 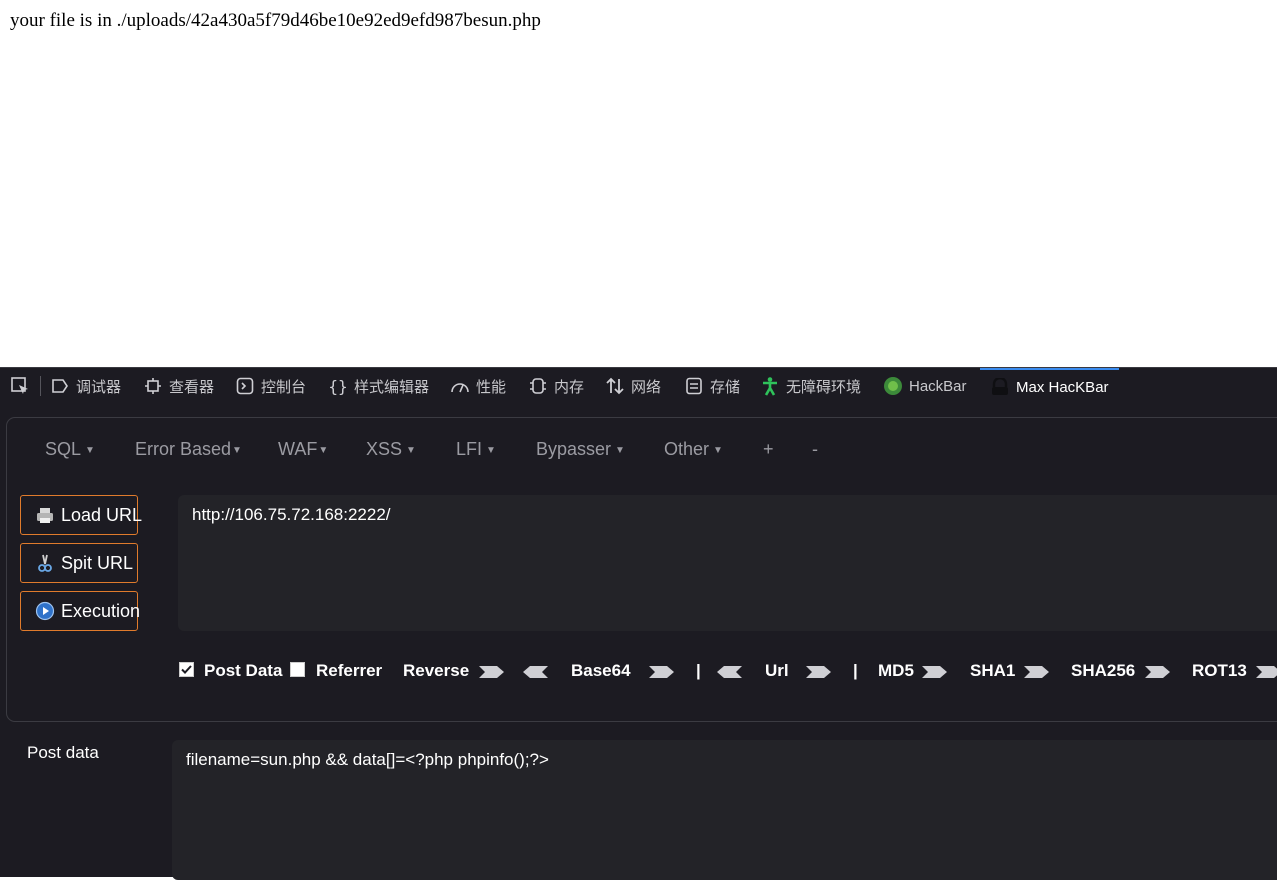 I want to click on md5-label: MD5, so click(x=896, y=670).